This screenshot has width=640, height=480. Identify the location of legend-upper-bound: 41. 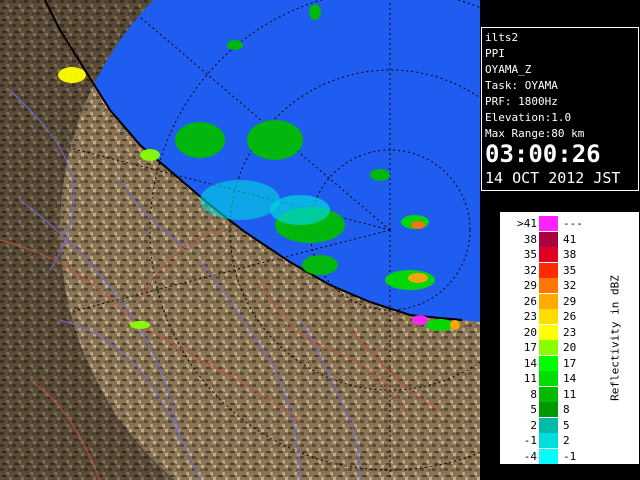
(570, 239).